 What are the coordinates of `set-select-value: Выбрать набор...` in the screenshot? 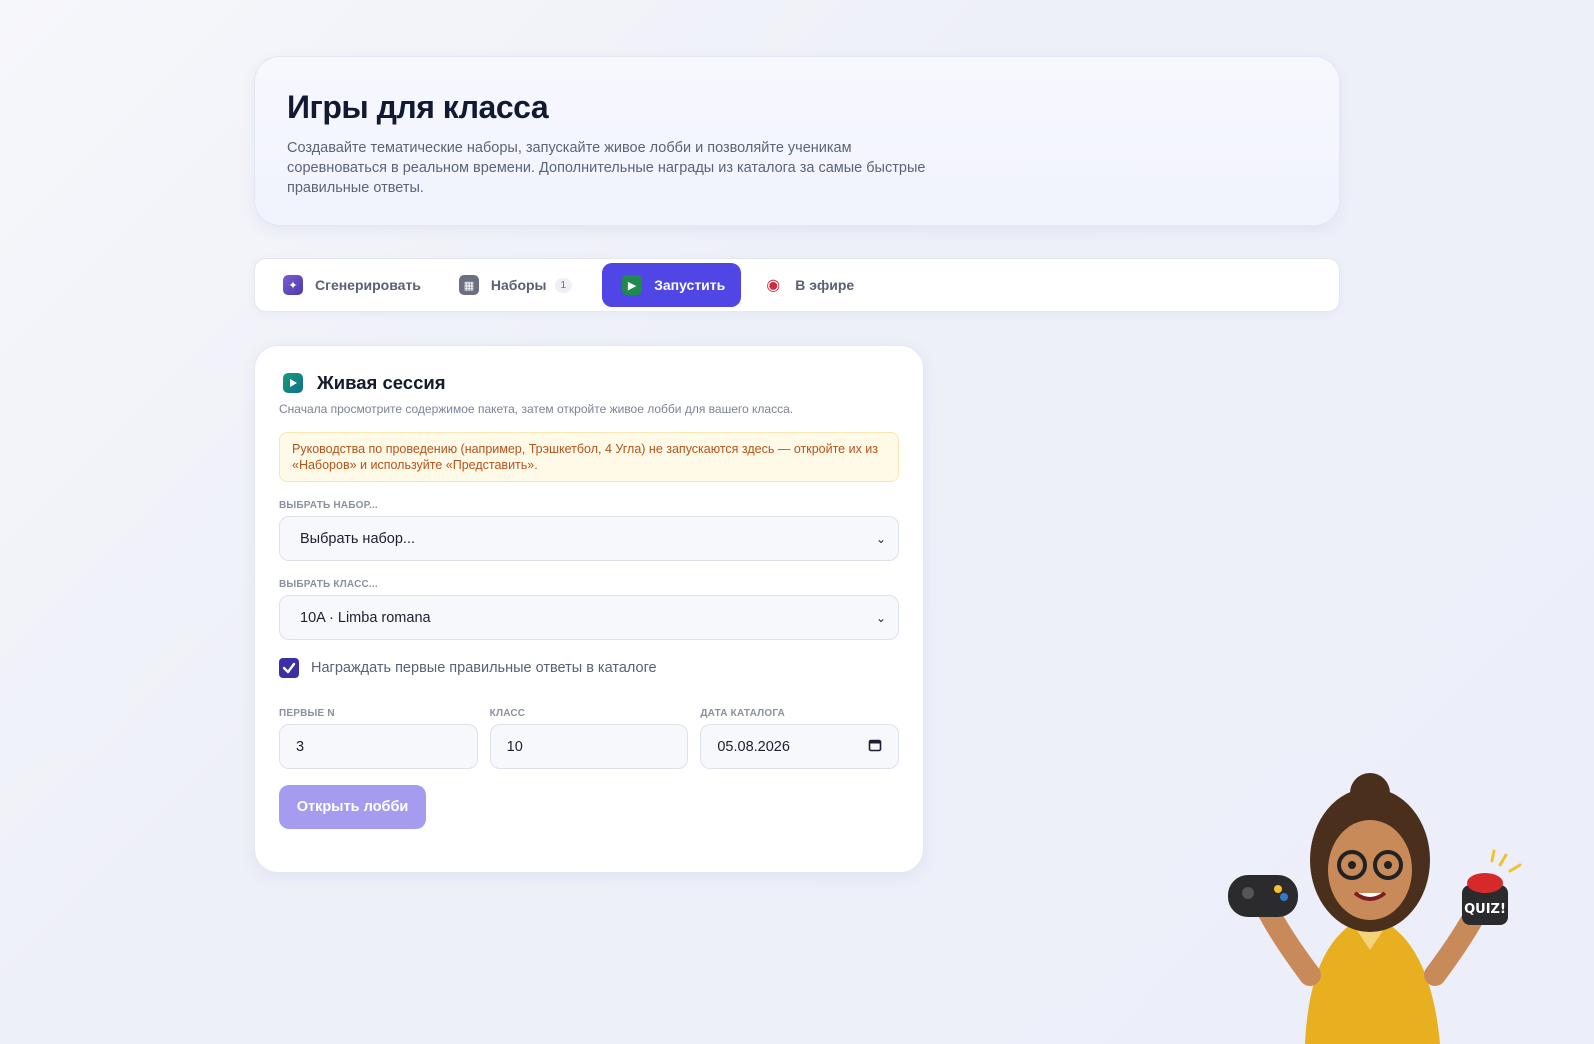 It's located at (358, 538).